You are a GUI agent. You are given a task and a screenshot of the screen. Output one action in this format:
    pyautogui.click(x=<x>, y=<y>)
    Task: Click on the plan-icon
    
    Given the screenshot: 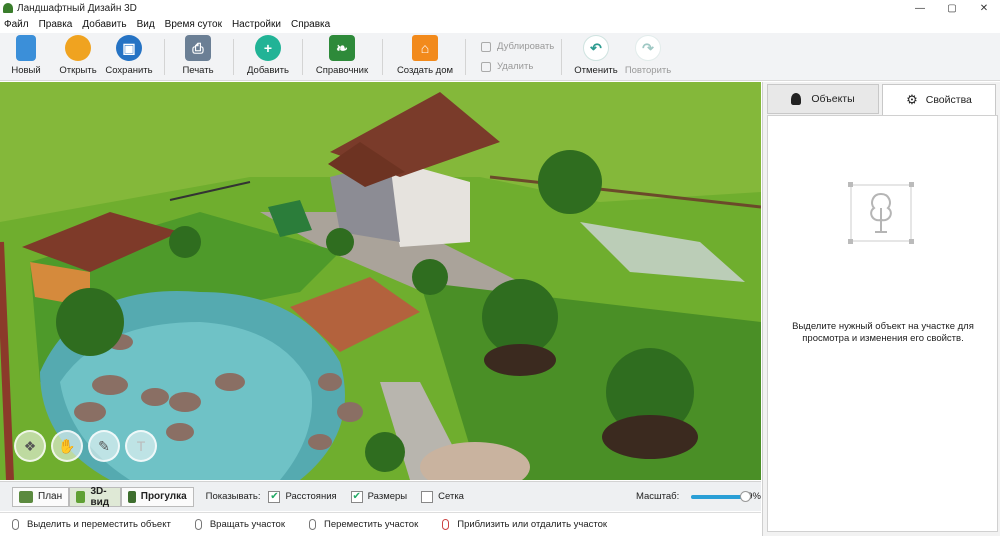 What is the action you would take?
    pyautogui.click(x=26, y=496)
    